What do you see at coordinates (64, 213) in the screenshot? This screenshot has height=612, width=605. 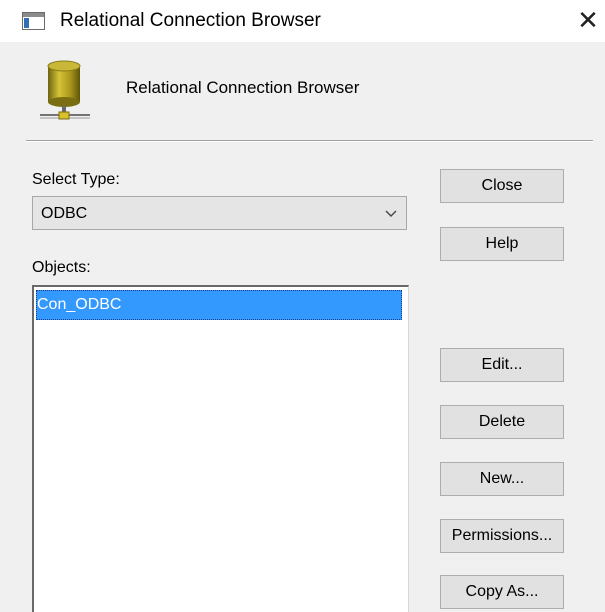 I see `select-type-value: ODBC` at bounding box center [64, 213].